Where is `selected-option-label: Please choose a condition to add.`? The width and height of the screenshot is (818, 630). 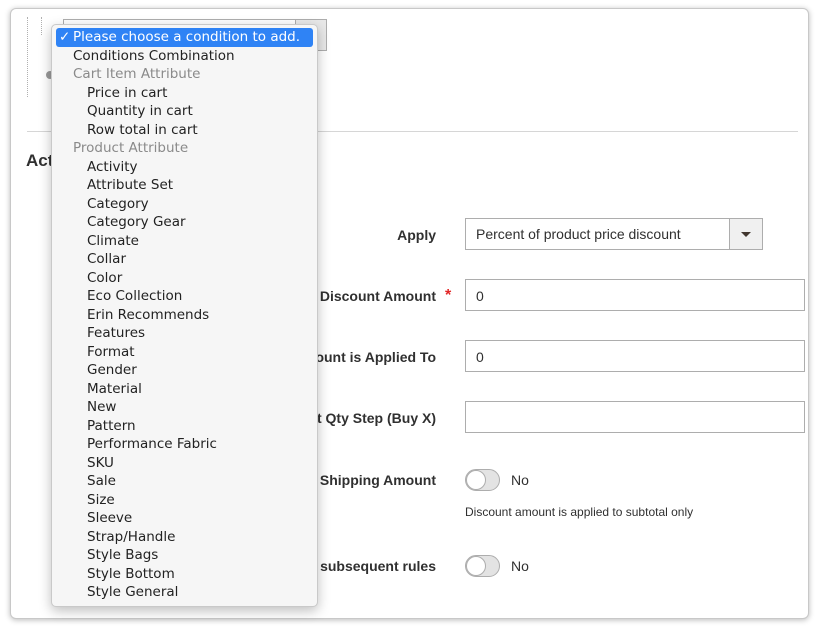 selected-option-label: Please choose a condition to add. is located at coordinates (187, 37).